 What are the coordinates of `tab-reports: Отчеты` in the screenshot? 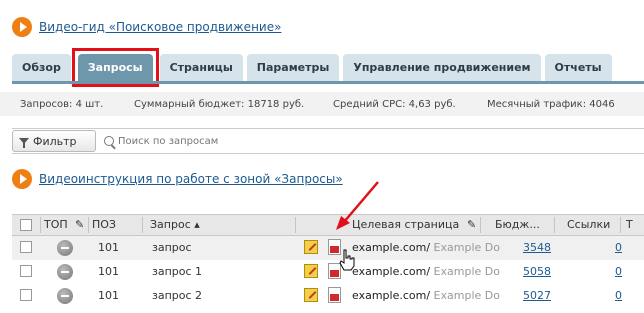 It's located at (578, 67).